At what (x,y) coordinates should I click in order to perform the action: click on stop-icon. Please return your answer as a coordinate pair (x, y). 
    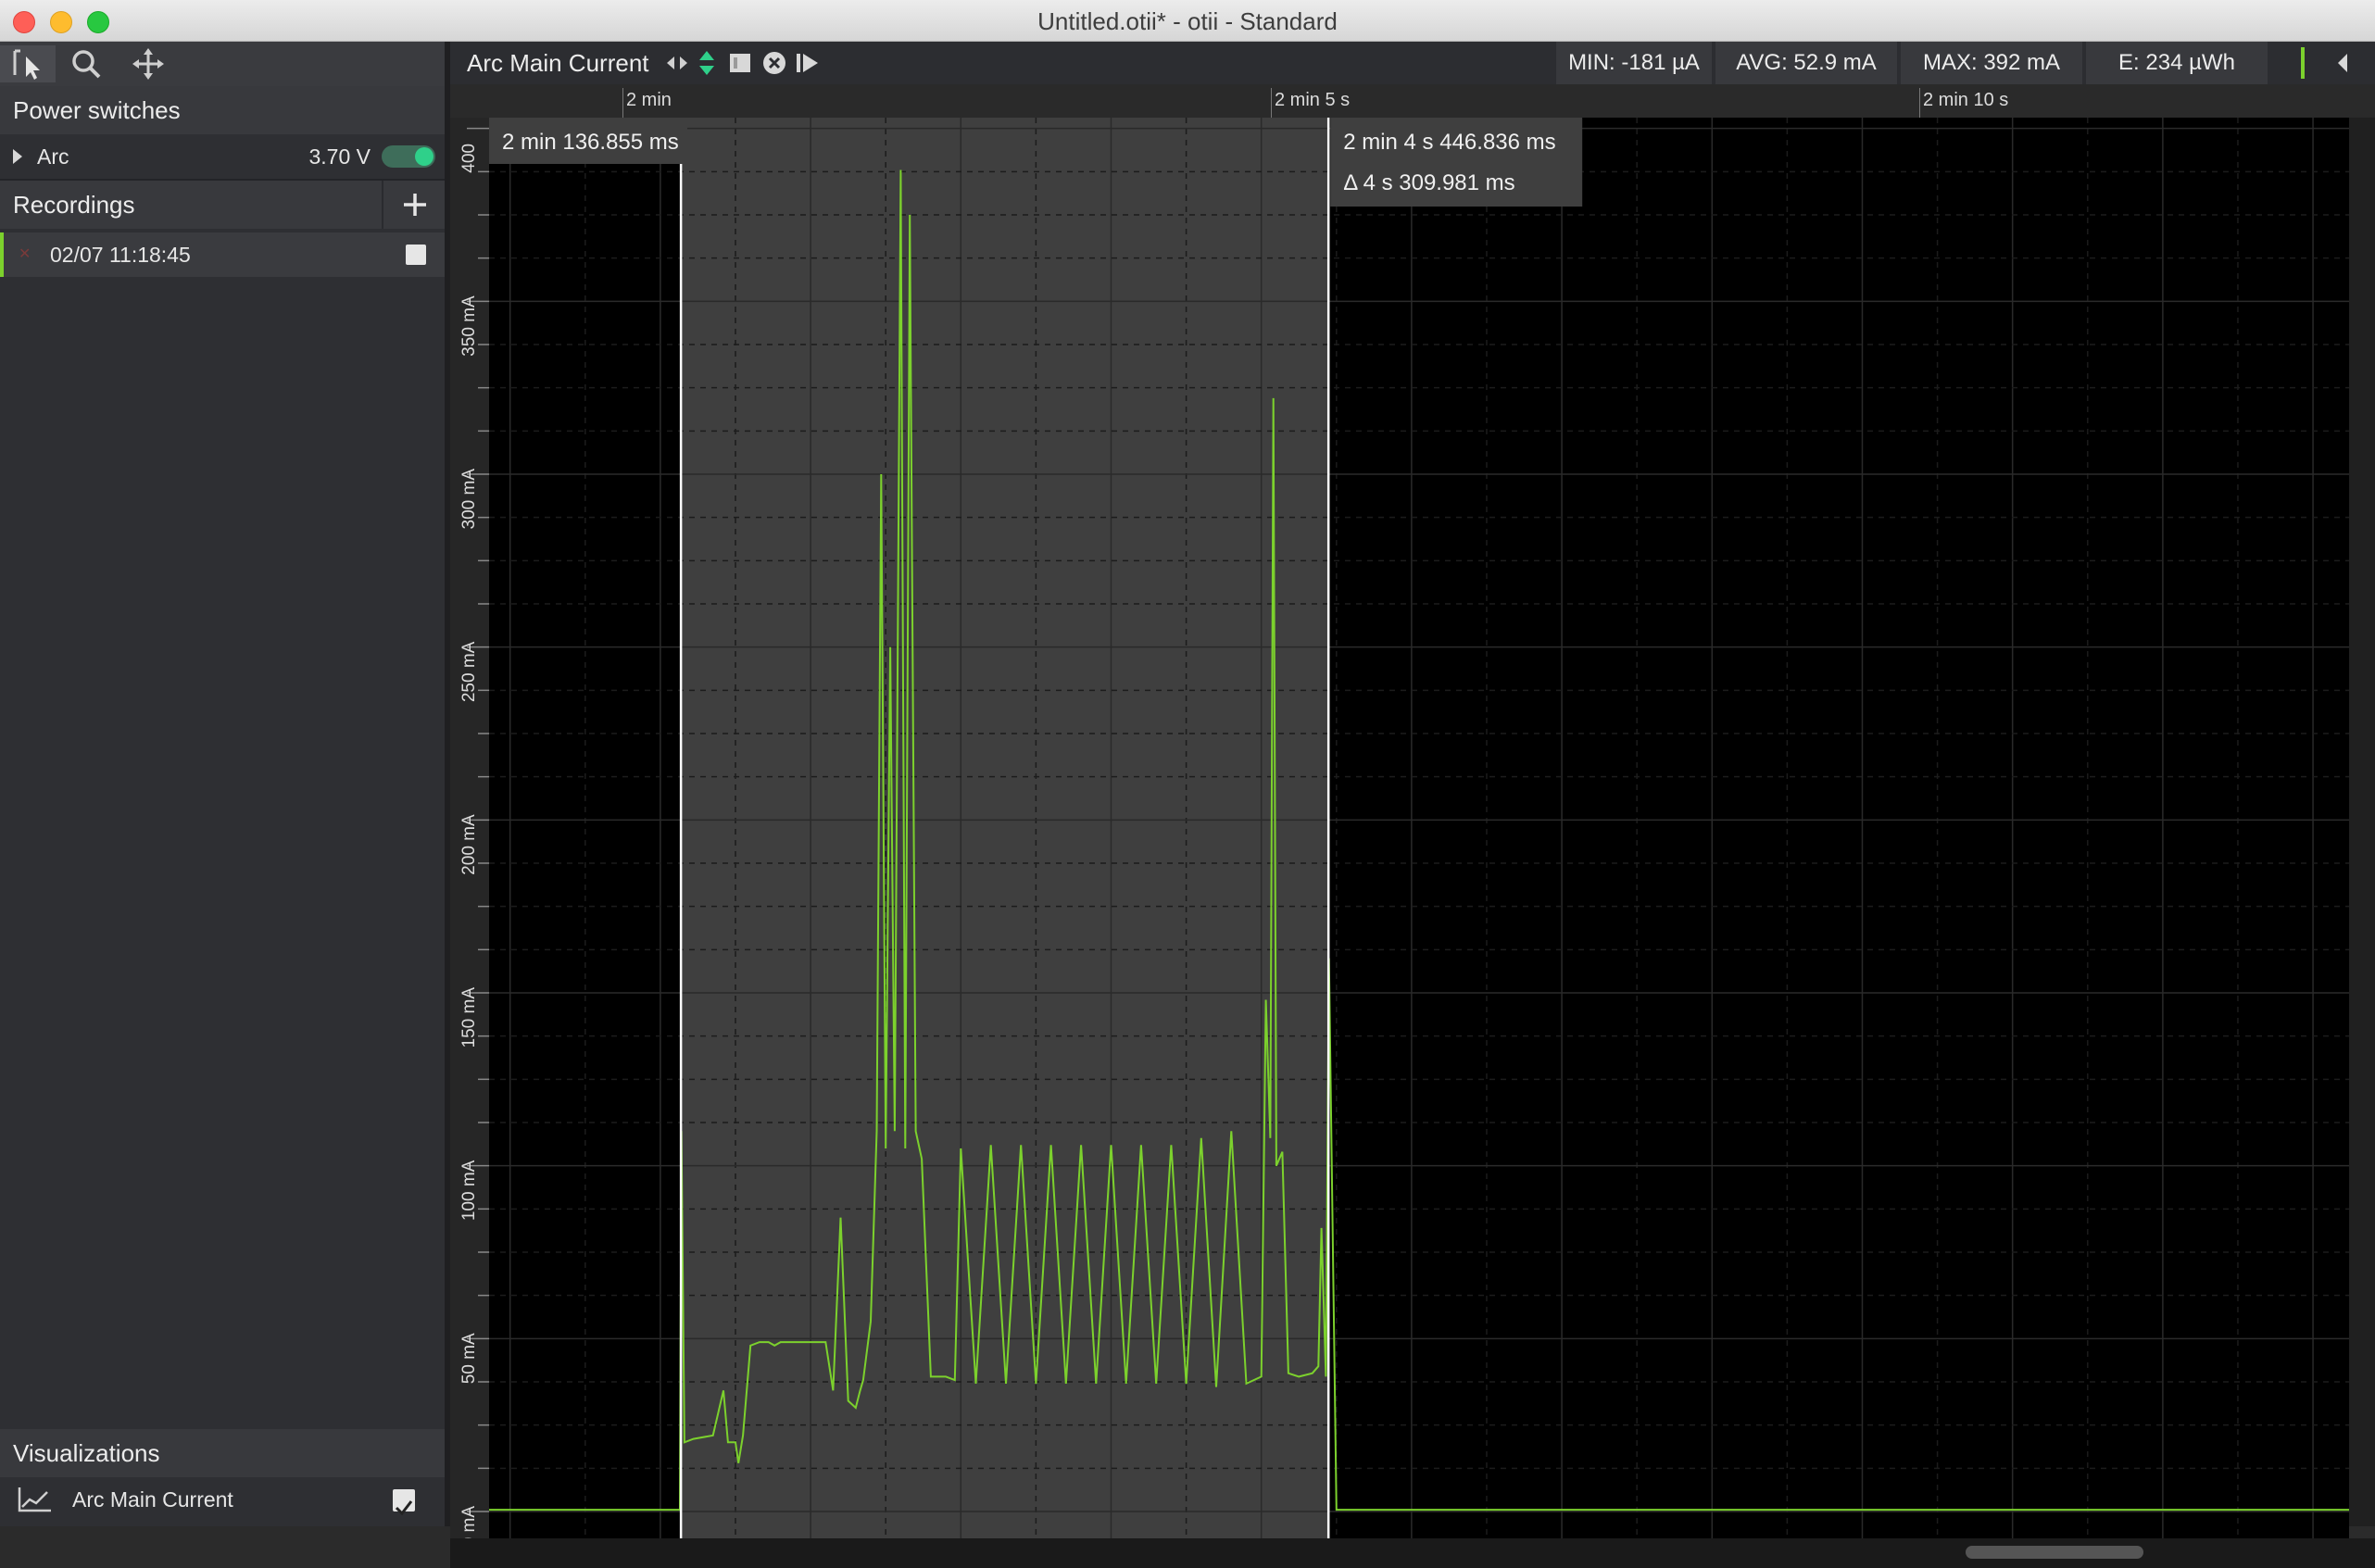
    Looking at the image, I should click on (740, 63).